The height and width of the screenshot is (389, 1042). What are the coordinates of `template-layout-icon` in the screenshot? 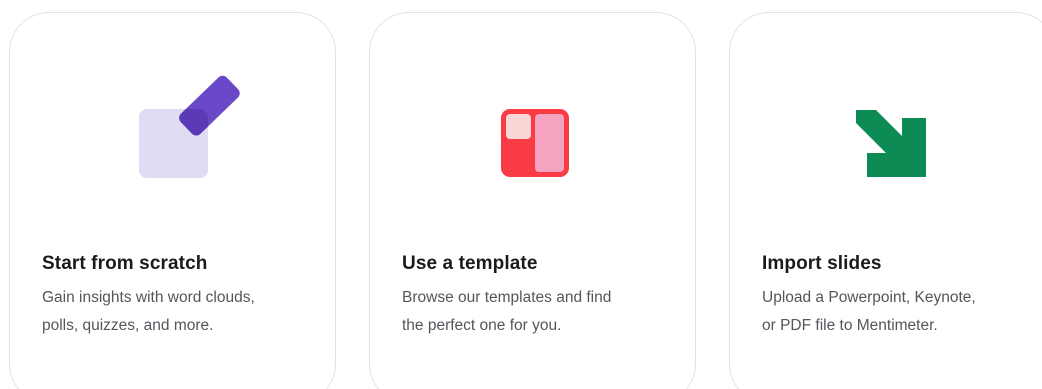 It's located at (535, 143).